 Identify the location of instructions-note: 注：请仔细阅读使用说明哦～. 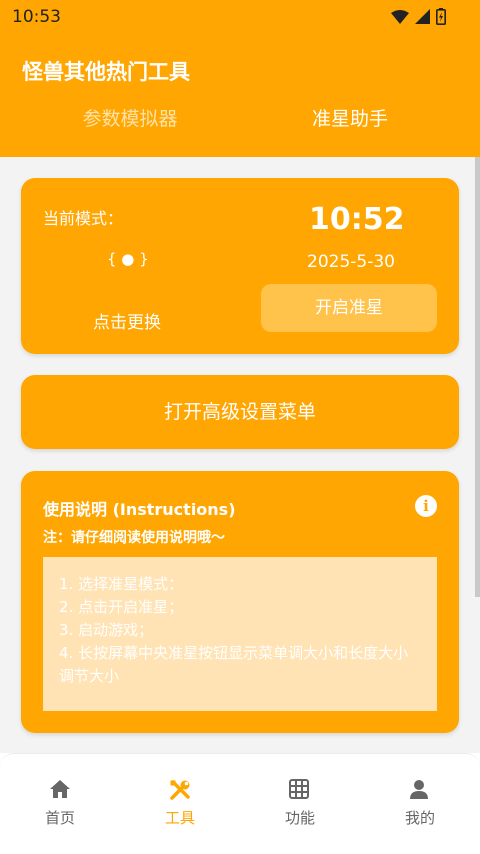
(134, 538).